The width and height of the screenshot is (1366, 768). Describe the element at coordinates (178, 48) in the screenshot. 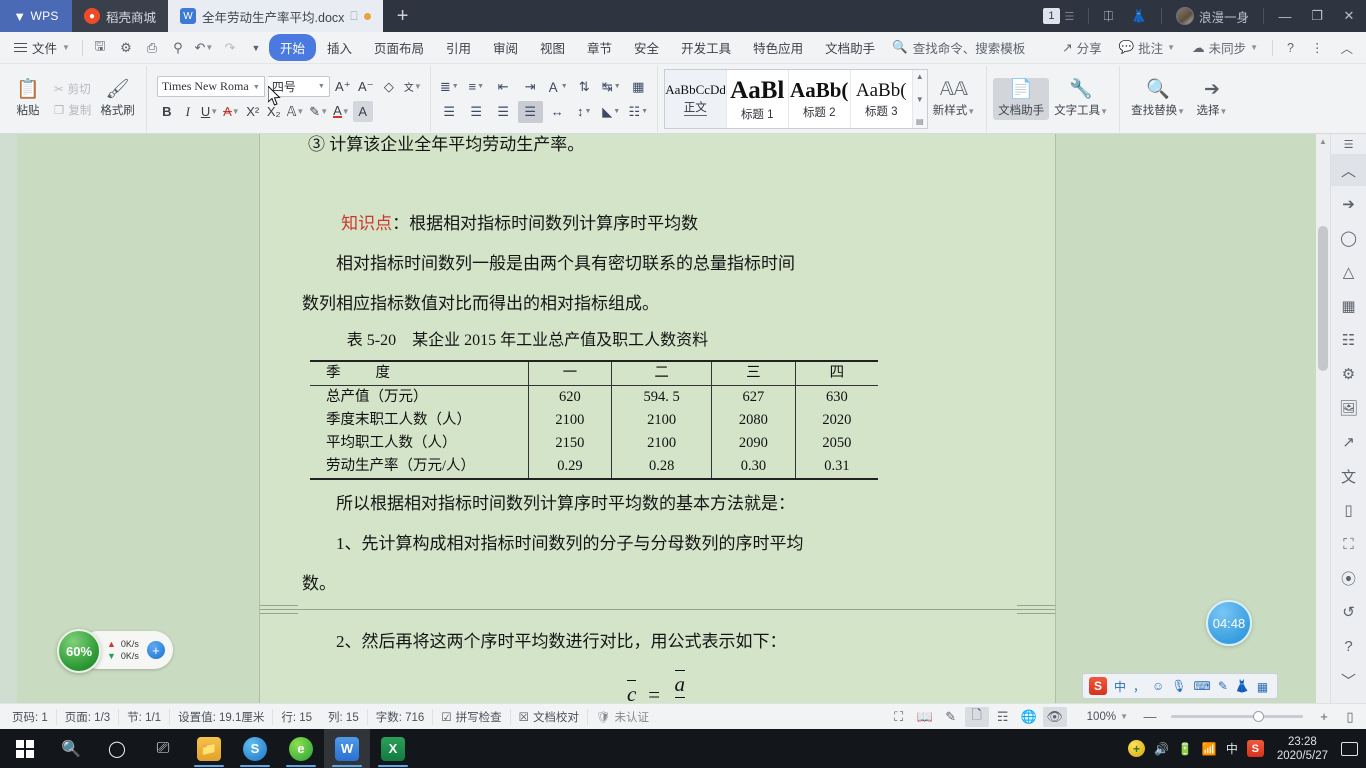

I see `search-doc-icon: ⚲` at that location.